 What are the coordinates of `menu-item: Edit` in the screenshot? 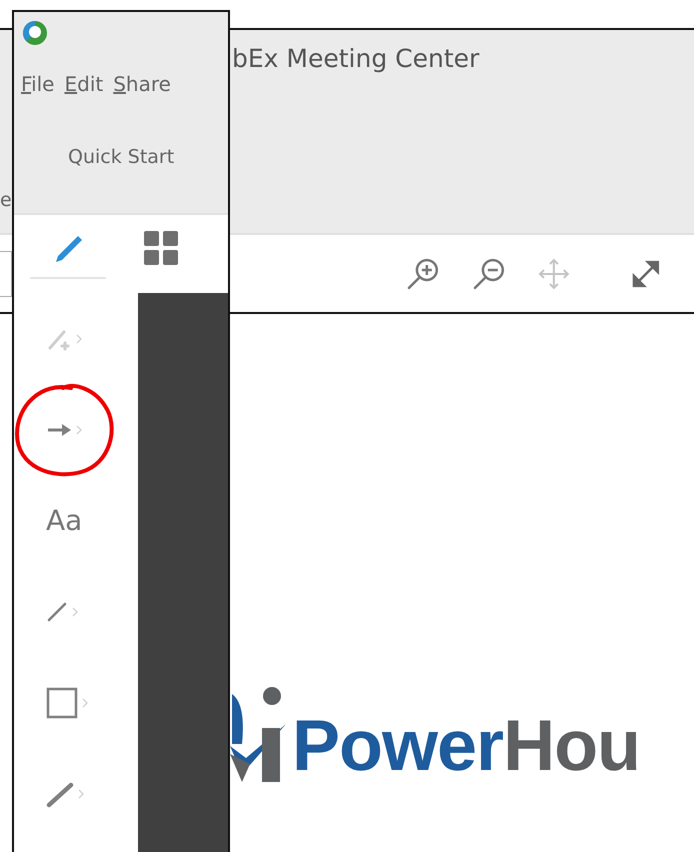 It's located at (84, 84).